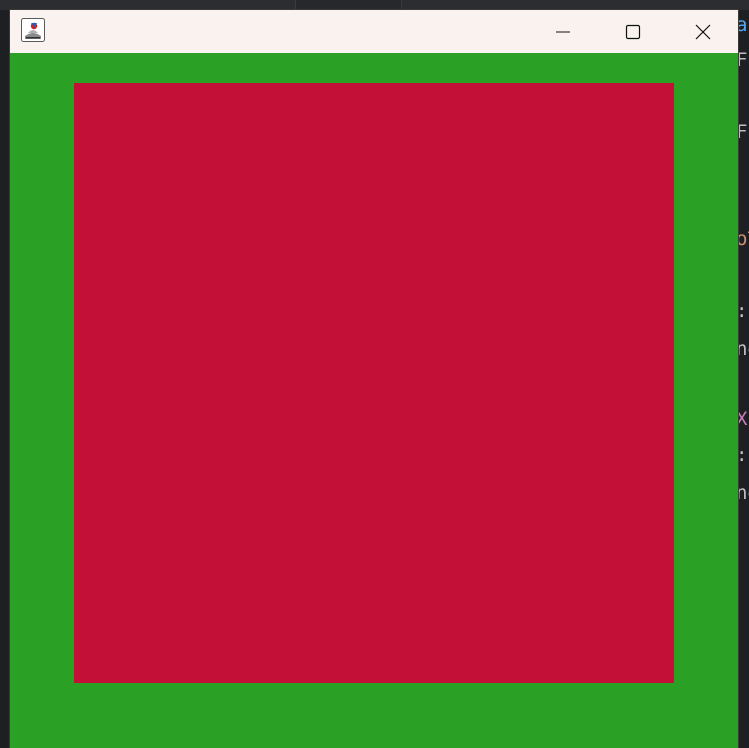  I want to click on background-ide-tabbar, so click(374, 5).